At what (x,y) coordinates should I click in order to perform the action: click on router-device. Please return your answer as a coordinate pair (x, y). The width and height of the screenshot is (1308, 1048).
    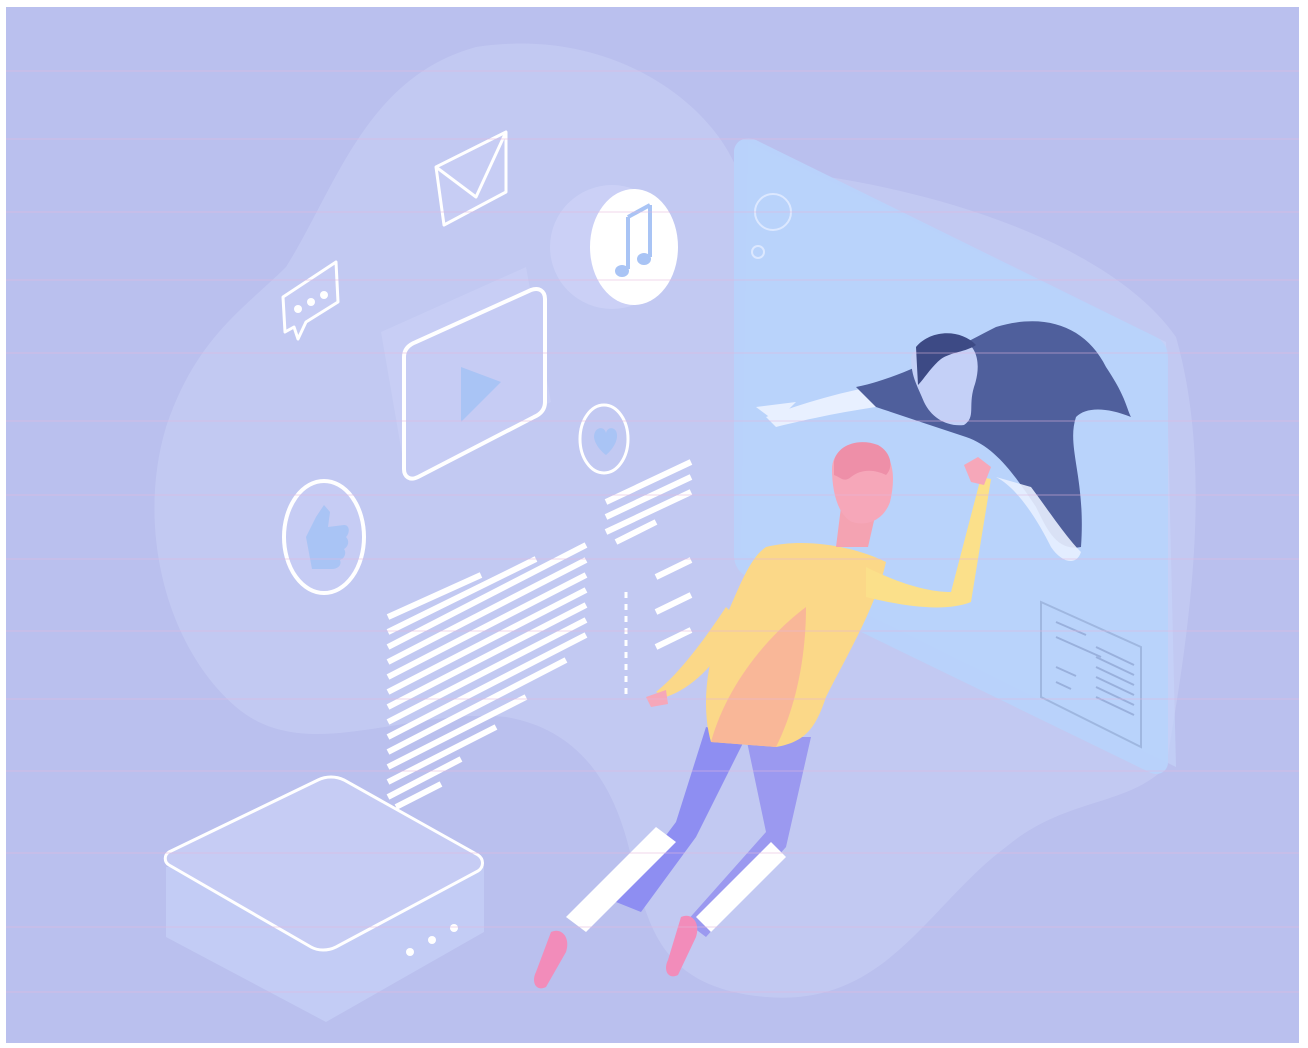
    Looking at the image, I should click on (323, 898).